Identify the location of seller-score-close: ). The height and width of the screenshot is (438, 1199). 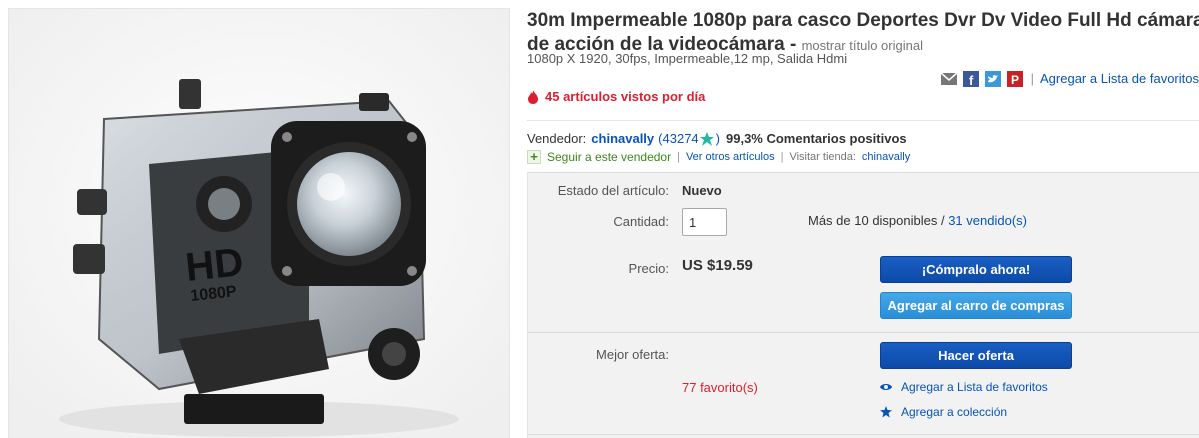
(717, 138).